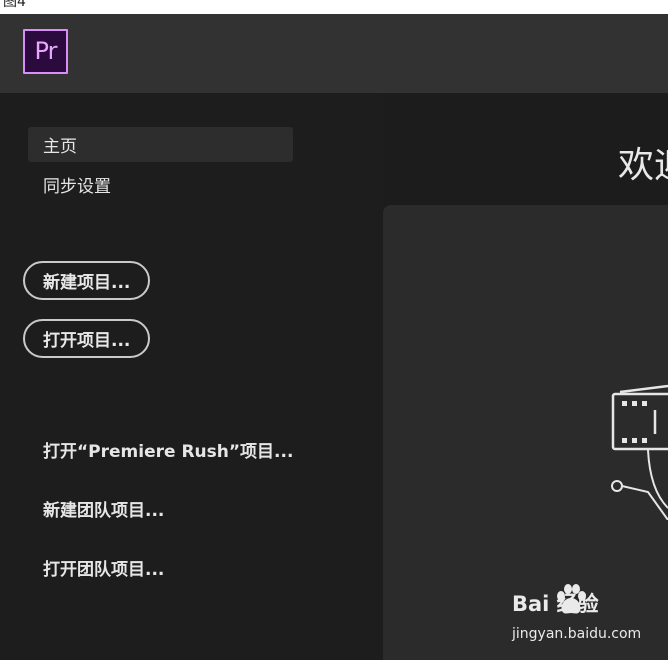 The image size is (668, 660). I want to click on welcome-title: 欢迎, so click(643, 165).